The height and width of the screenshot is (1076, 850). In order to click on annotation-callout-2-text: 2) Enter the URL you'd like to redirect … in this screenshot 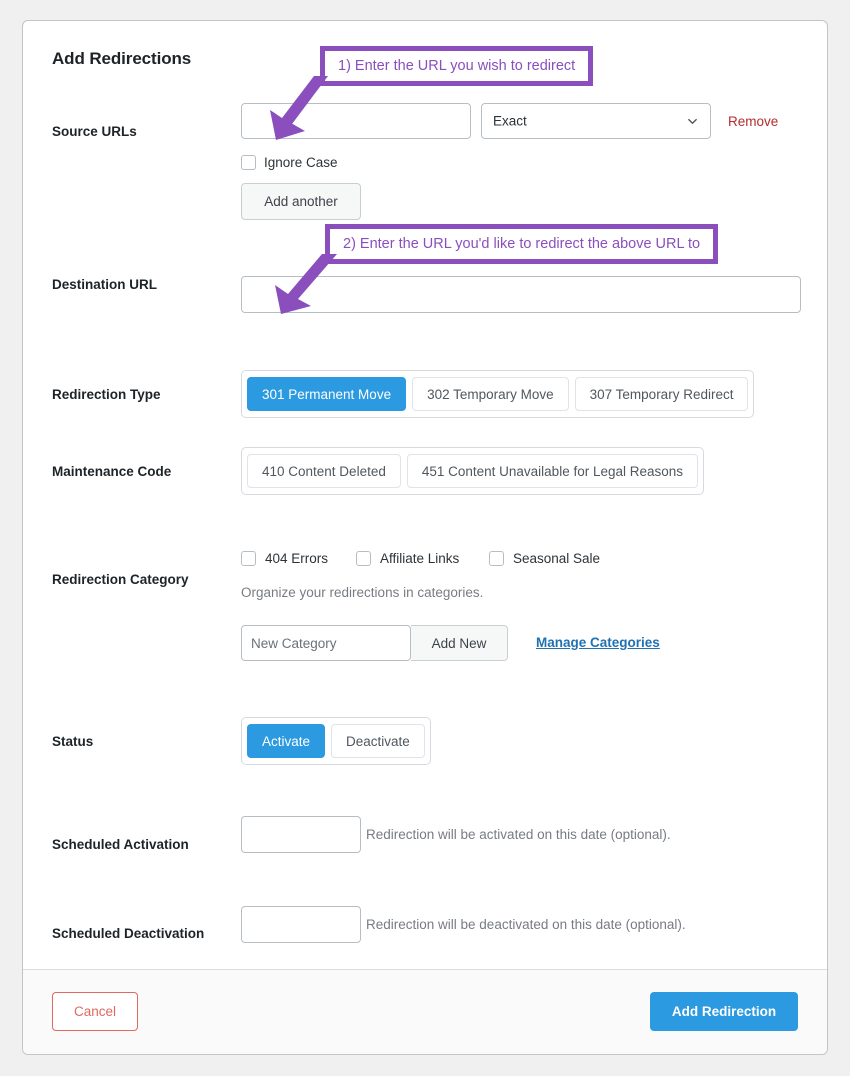, I will do `click(522, 244)`.